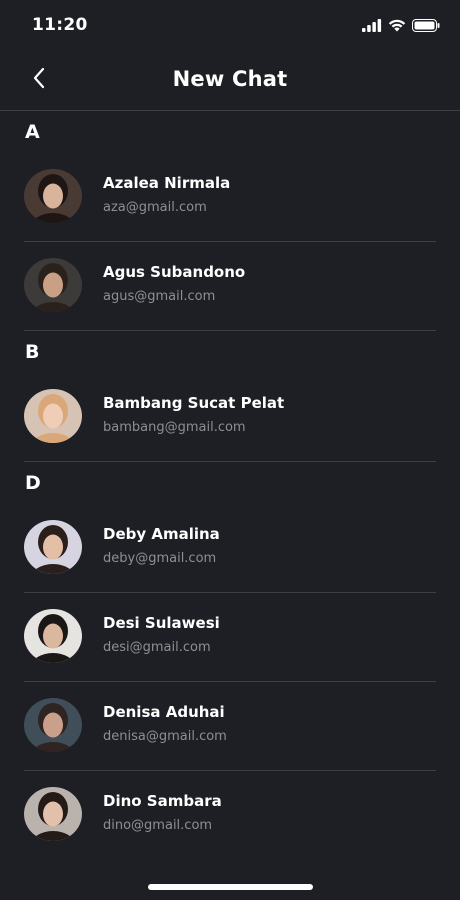 This screenshot has width=460, height=900. I want to click on contact-name: Deby Amalina, so click(161, 534).